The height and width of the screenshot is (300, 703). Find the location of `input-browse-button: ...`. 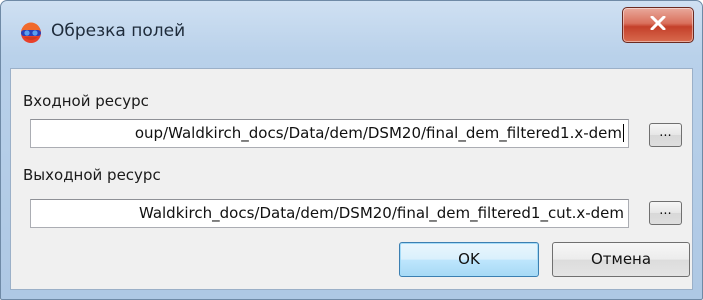

input-browse-button: ... is located at coordinates (665, 135).